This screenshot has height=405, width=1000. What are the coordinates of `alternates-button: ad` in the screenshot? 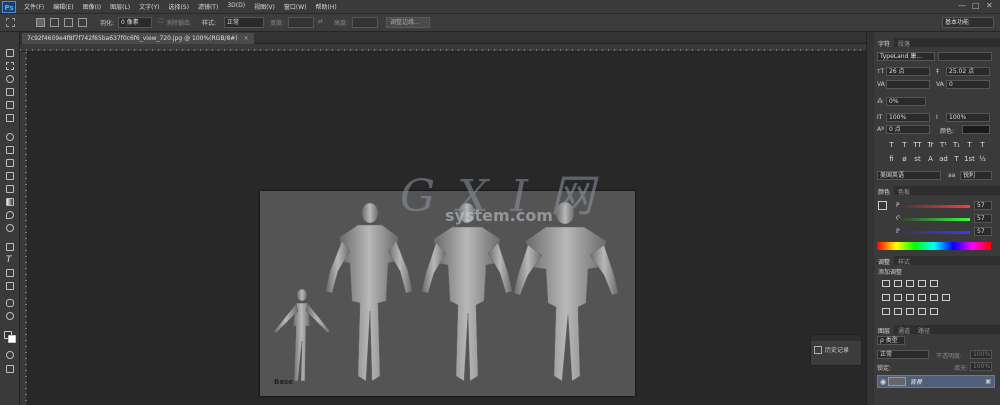 It's located at (943, 159).